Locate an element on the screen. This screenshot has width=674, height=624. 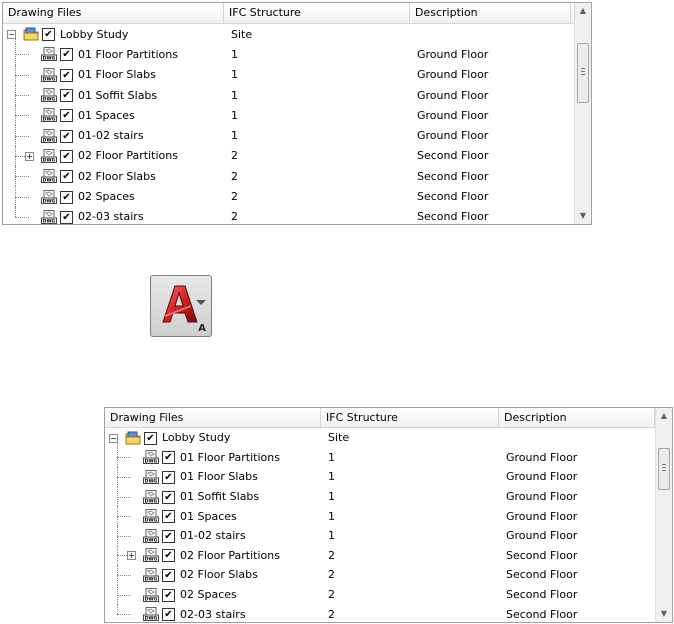
drawing-file-name: 01 Spaces is located at coordinates (106, 115).